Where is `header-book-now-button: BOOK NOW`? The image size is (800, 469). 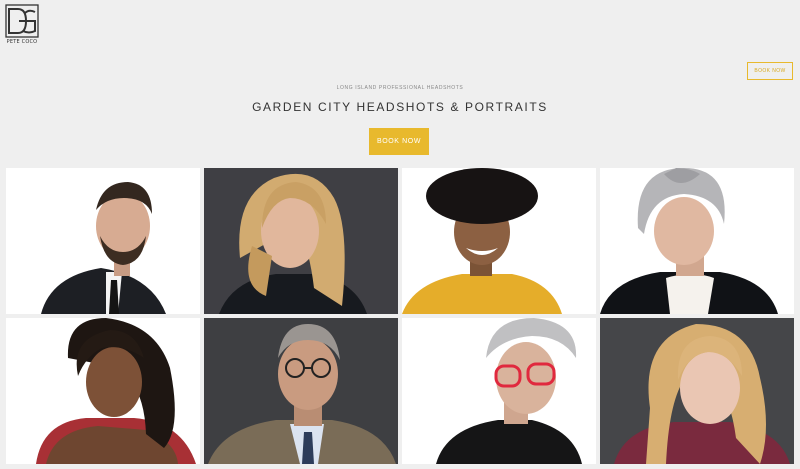
header-book-now-button: BOOK NOW is located at coordinates (770, 71).